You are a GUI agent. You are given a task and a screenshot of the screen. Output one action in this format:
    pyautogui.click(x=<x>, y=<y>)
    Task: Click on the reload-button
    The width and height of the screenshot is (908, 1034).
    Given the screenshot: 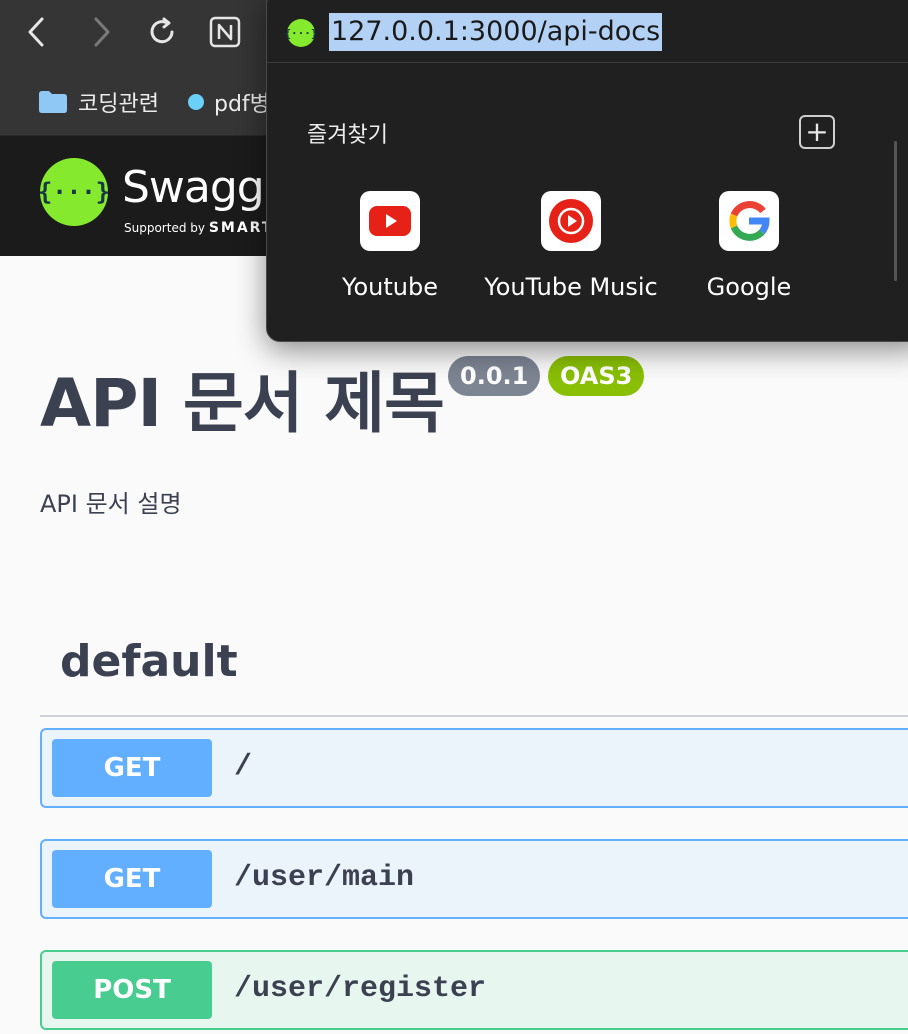 What is the action you would take?
    pyautogui.click(x=162, y=32)
    